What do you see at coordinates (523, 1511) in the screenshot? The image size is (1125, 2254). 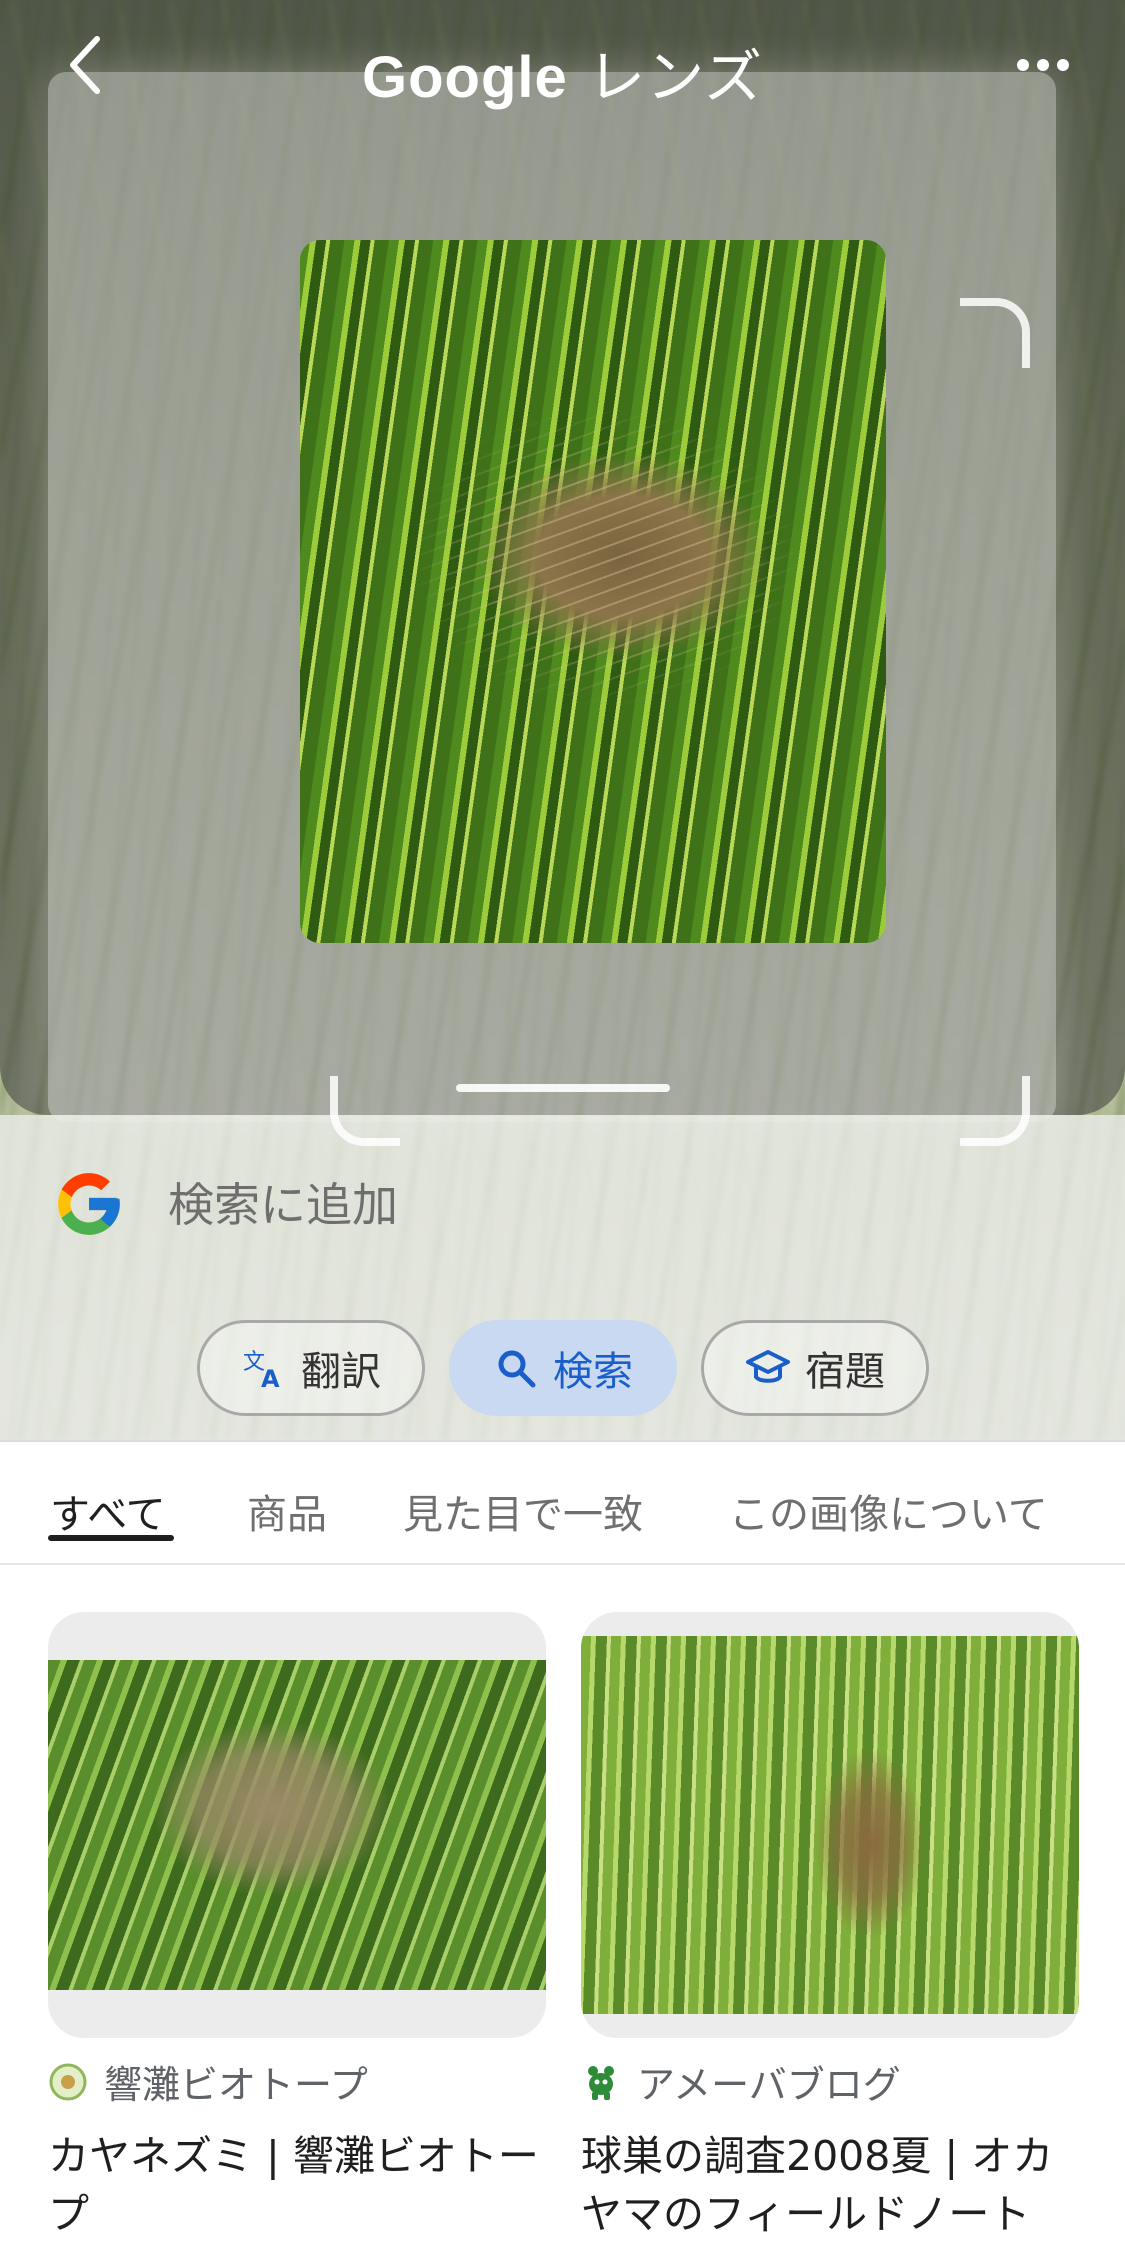 I see `tab-visual-matches: 見た目で一致` at bounding box center [523, 1511].